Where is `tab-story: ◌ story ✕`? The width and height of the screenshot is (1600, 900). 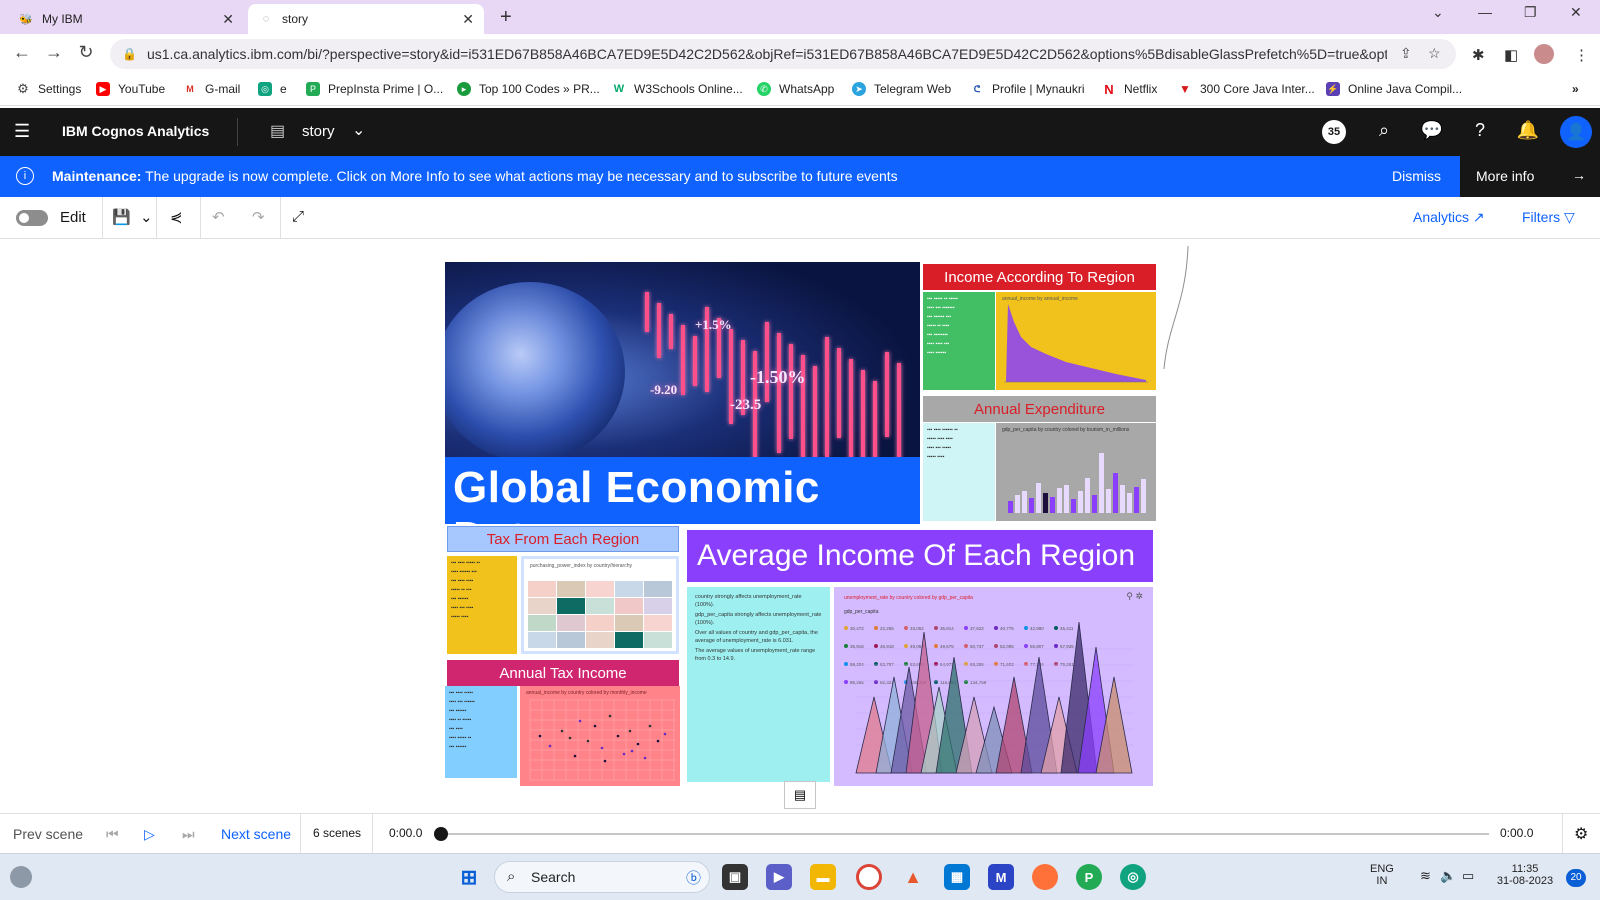 tab-story: ◌ story ✕ is located at coordinates (366, 19).